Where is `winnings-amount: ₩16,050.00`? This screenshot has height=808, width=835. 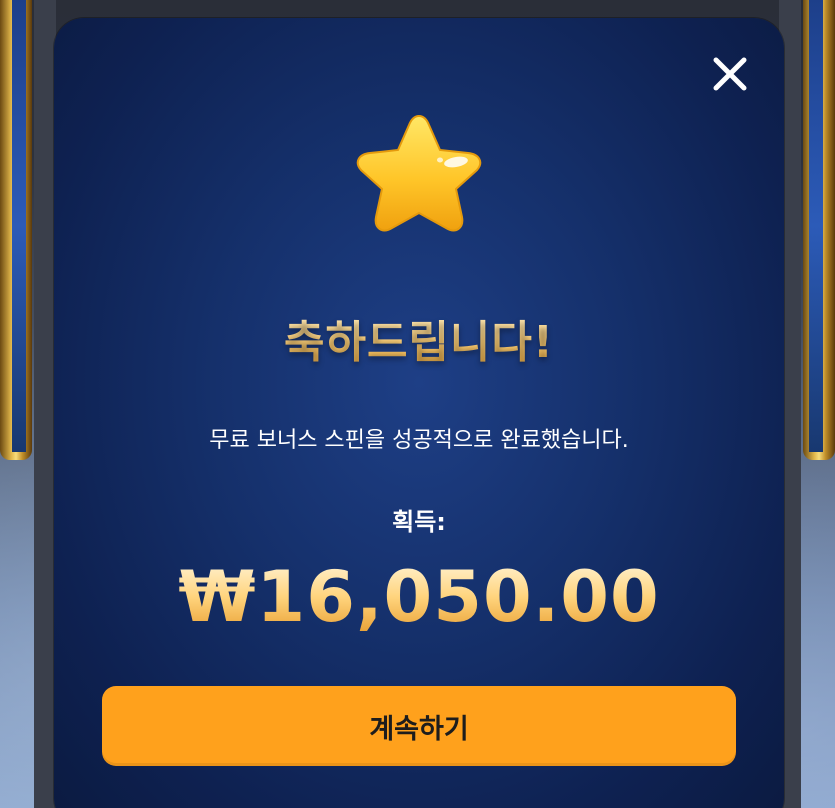
winnings-amount: ₩16,050.00 is located at coordinates (419, 597).